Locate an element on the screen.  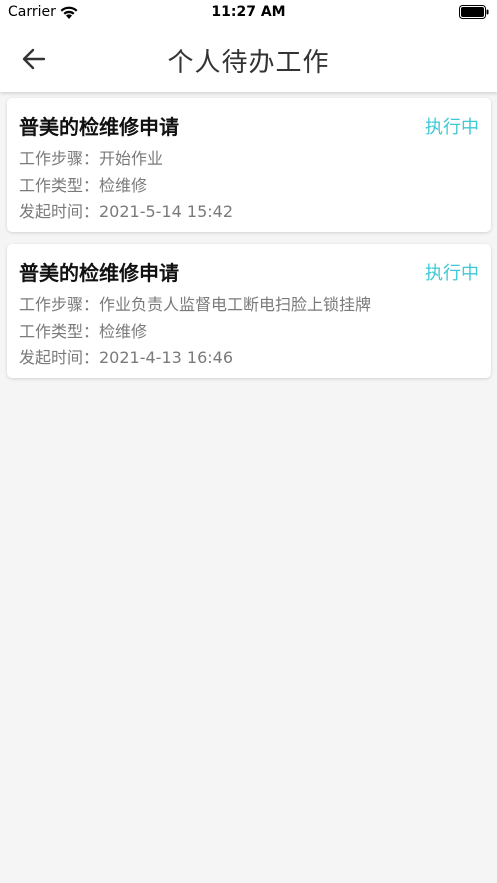
status-bar: Carrier 11:27 AM is located at coordinates (248, 13).